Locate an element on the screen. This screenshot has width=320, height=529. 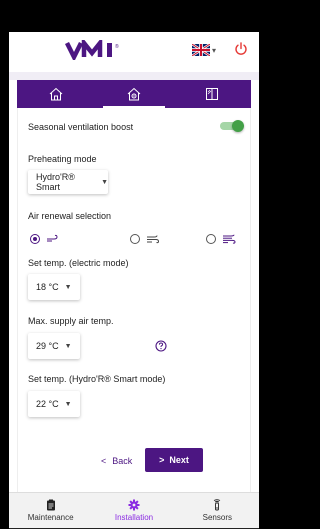
gear-icon is located at coordinates (134, 505).